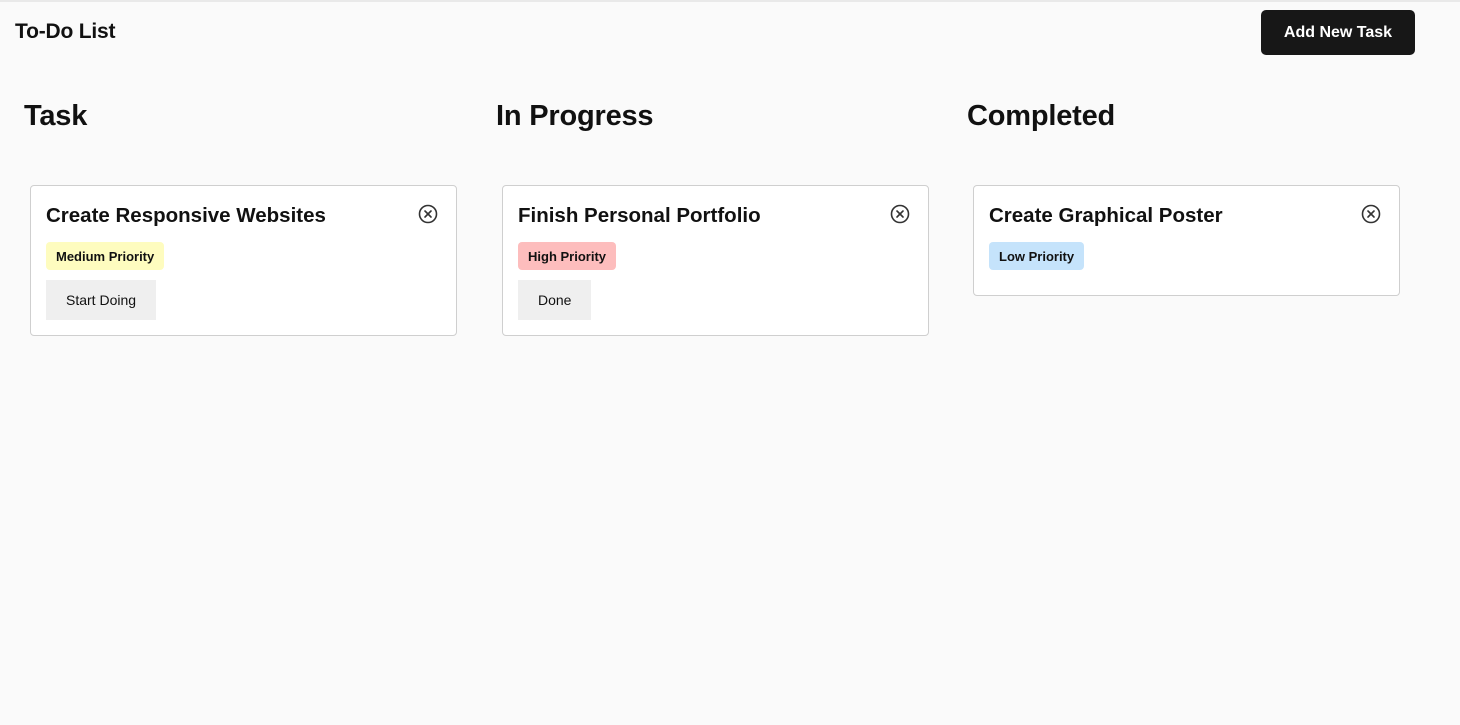 Image resolution: width=1460 pixels, height=725 pixels. Describe the element at coordinates (575, 116) in the screenshot. I see `column-heading: In Progress` at that location.